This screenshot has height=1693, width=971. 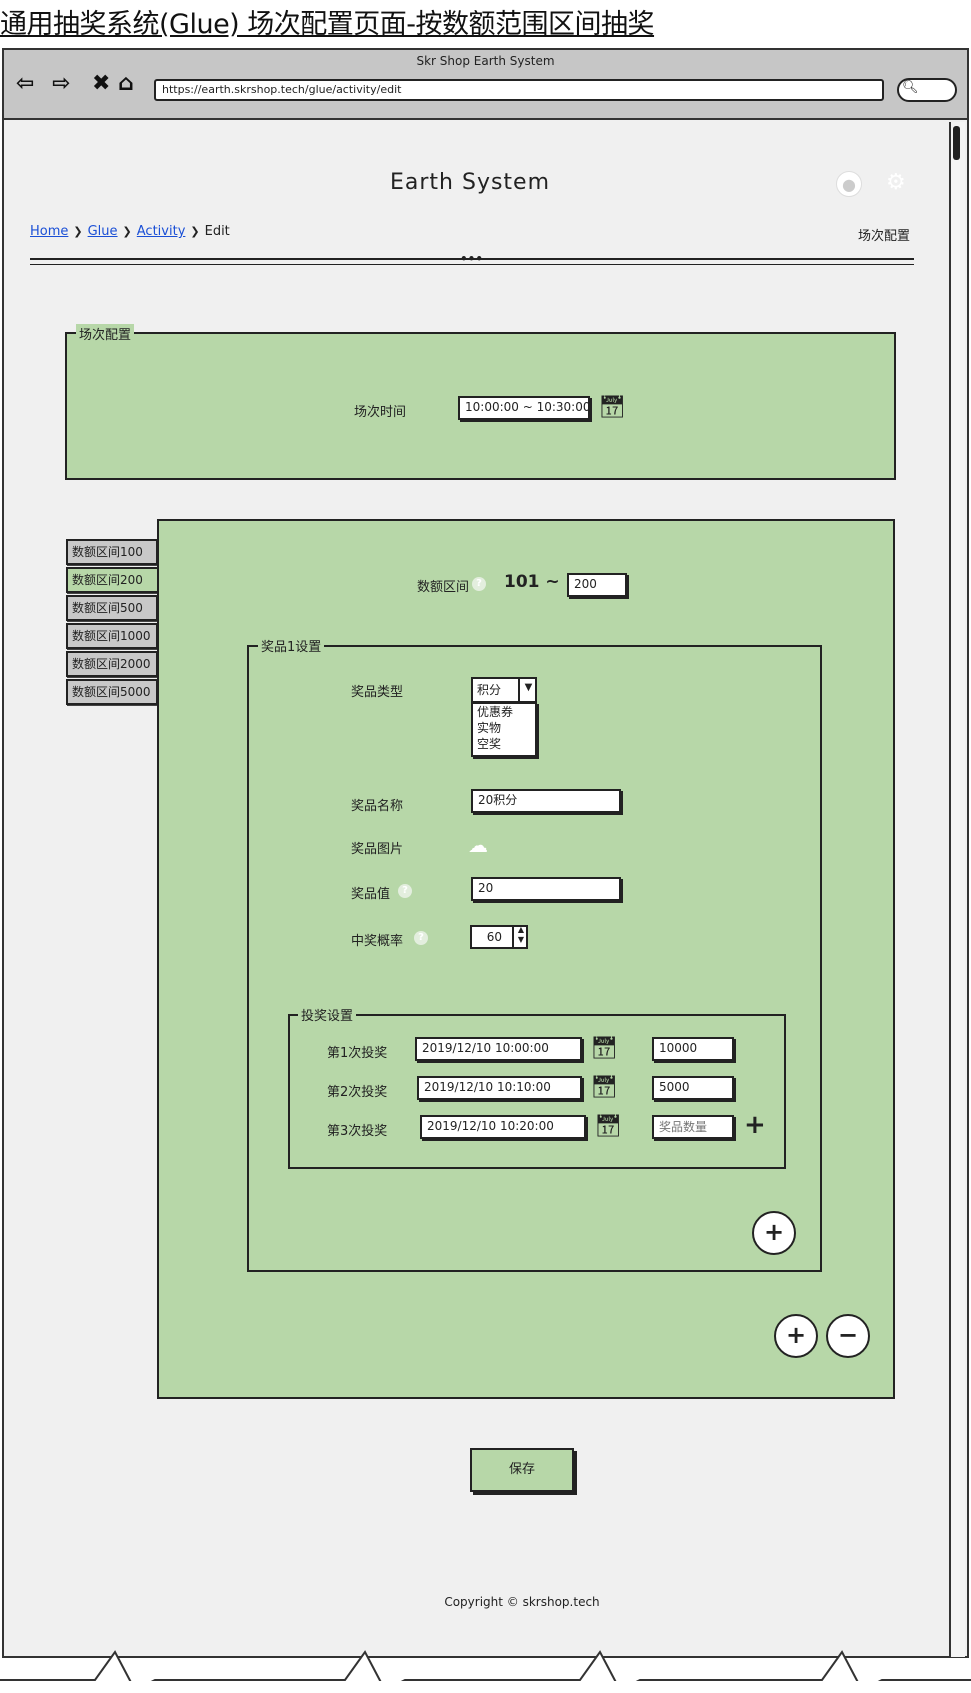 I want to click on prize-type-options: 优惠券 实物 空奖, so click(x=504, y=729).